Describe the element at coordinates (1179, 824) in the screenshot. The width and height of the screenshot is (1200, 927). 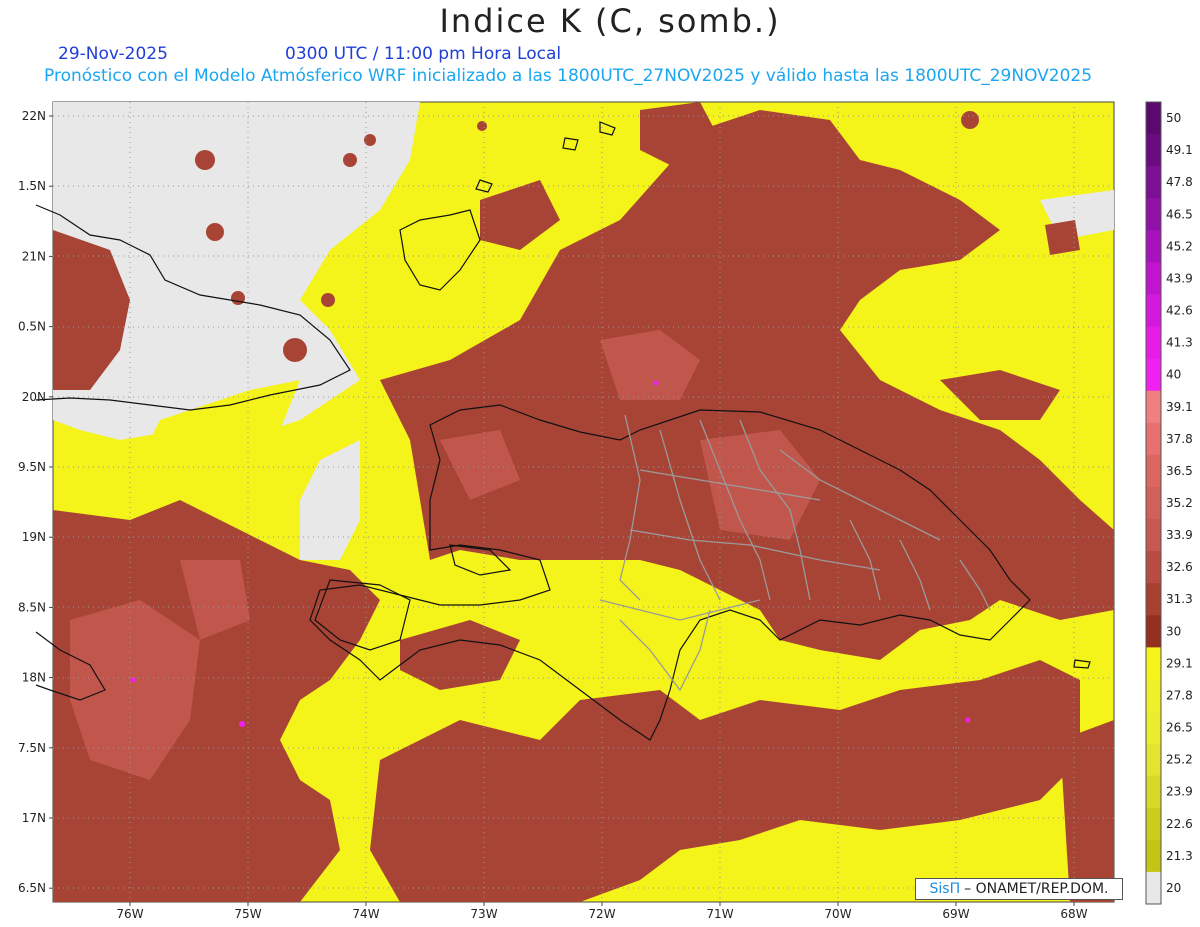
I see `colorbar-label: 22.6` at that location.